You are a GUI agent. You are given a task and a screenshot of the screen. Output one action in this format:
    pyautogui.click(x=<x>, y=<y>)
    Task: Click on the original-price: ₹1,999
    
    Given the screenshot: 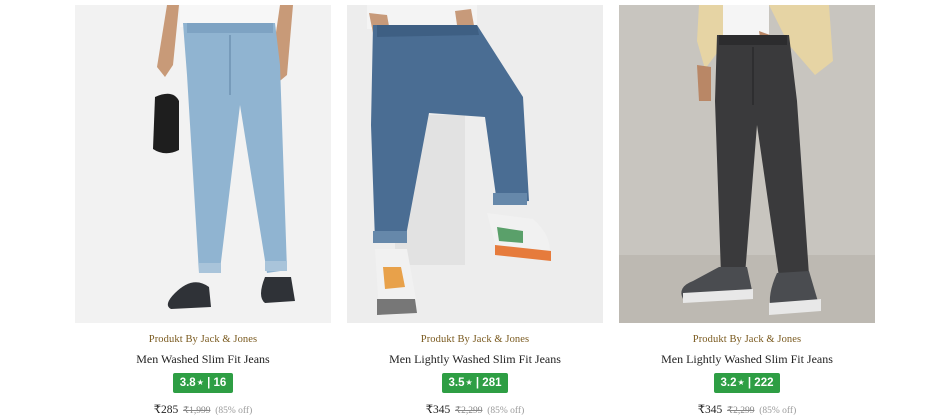 What is the action you would take?
    pyautogui.click(x=197, y=411)
    